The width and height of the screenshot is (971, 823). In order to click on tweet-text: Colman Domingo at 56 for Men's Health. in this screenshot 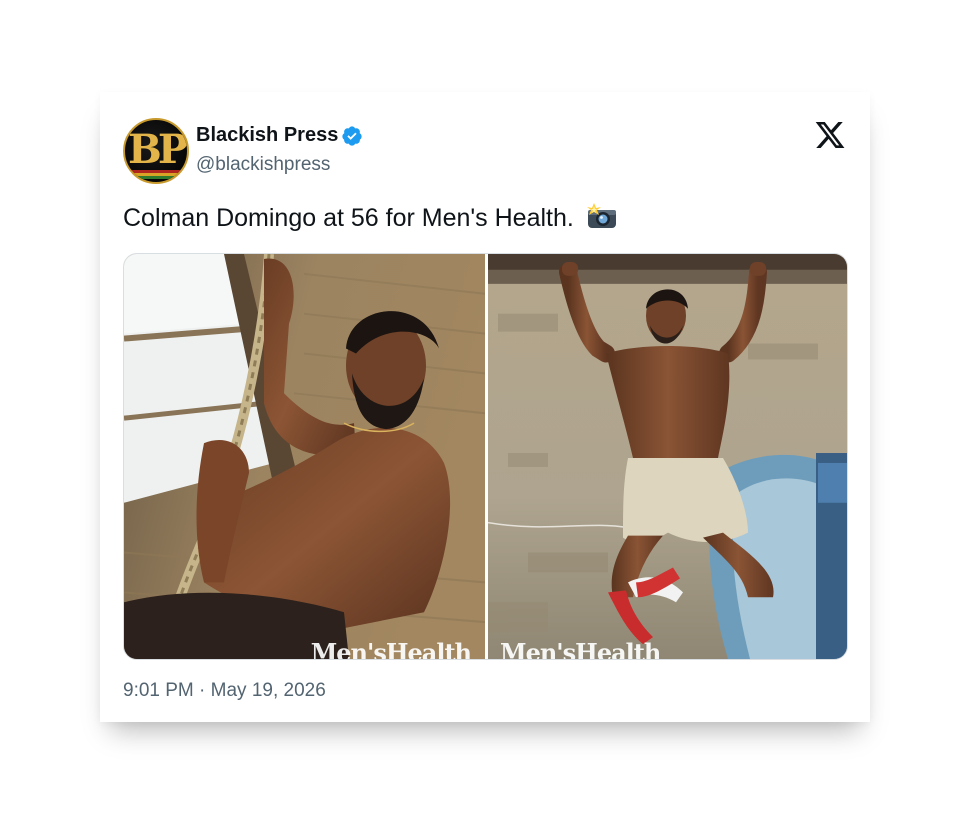, I will do `click(371, 217)`.